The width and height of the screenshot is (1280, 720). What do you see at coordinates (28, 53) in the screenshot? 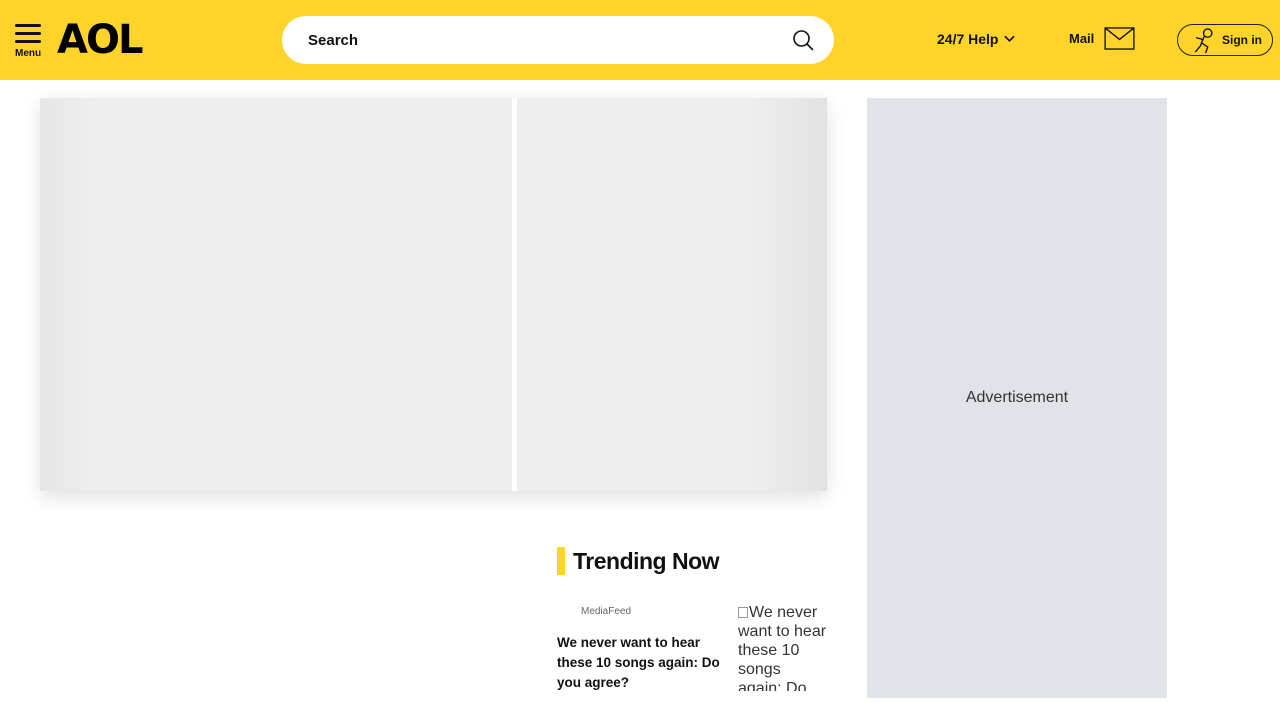
I see `menu-label: Menu` at bounding box center [28, 53].